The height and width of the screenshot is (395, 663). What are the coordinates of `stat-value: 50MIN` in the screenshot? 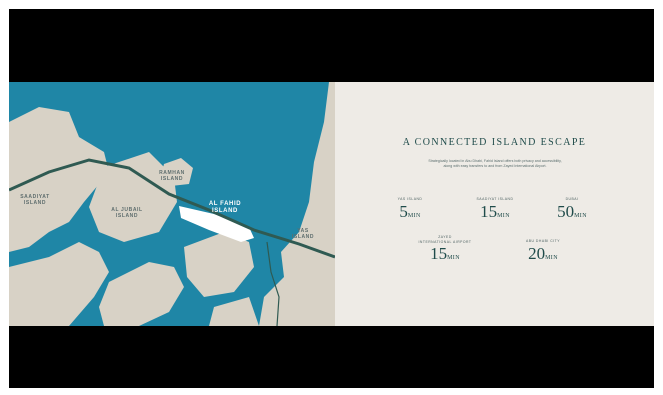 It's located at (572, 211).